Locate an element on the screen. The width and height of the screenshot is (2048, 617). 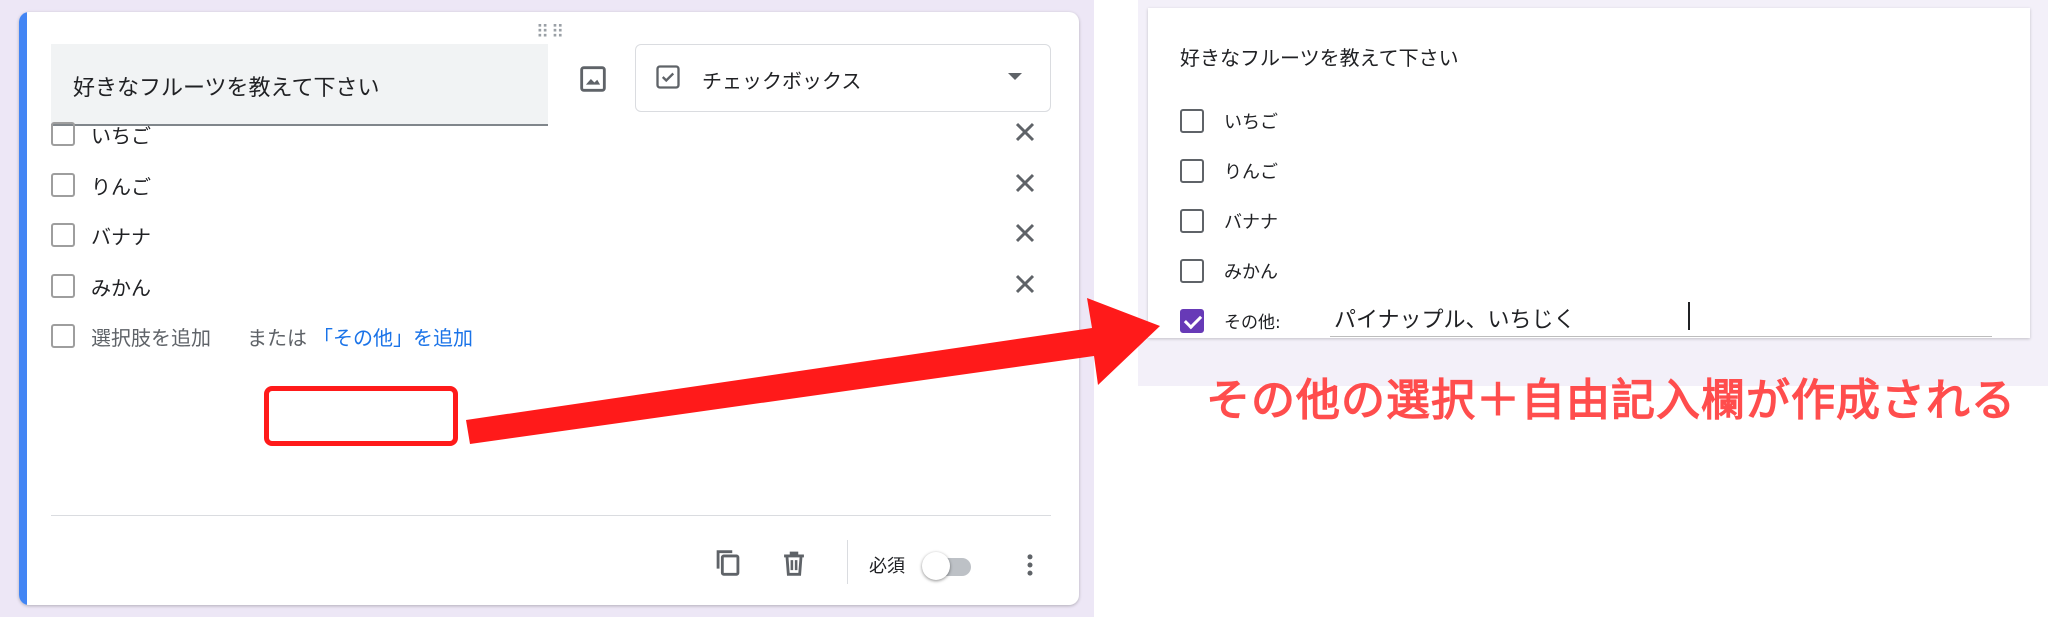
option-row: みかん is located at coordinates (551, 288).